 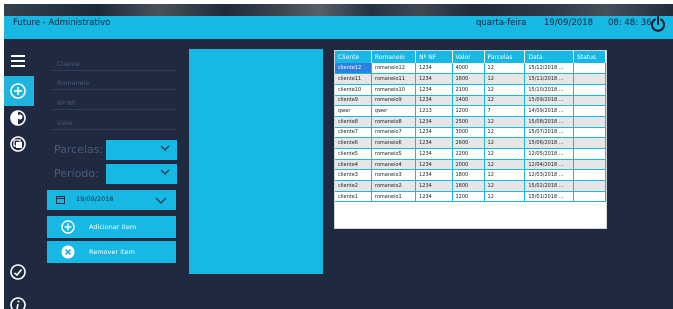 What do you see at coordinates (549, 57) in the screenshot?
I see `column-header: Data` at bounding box center [549, 57].